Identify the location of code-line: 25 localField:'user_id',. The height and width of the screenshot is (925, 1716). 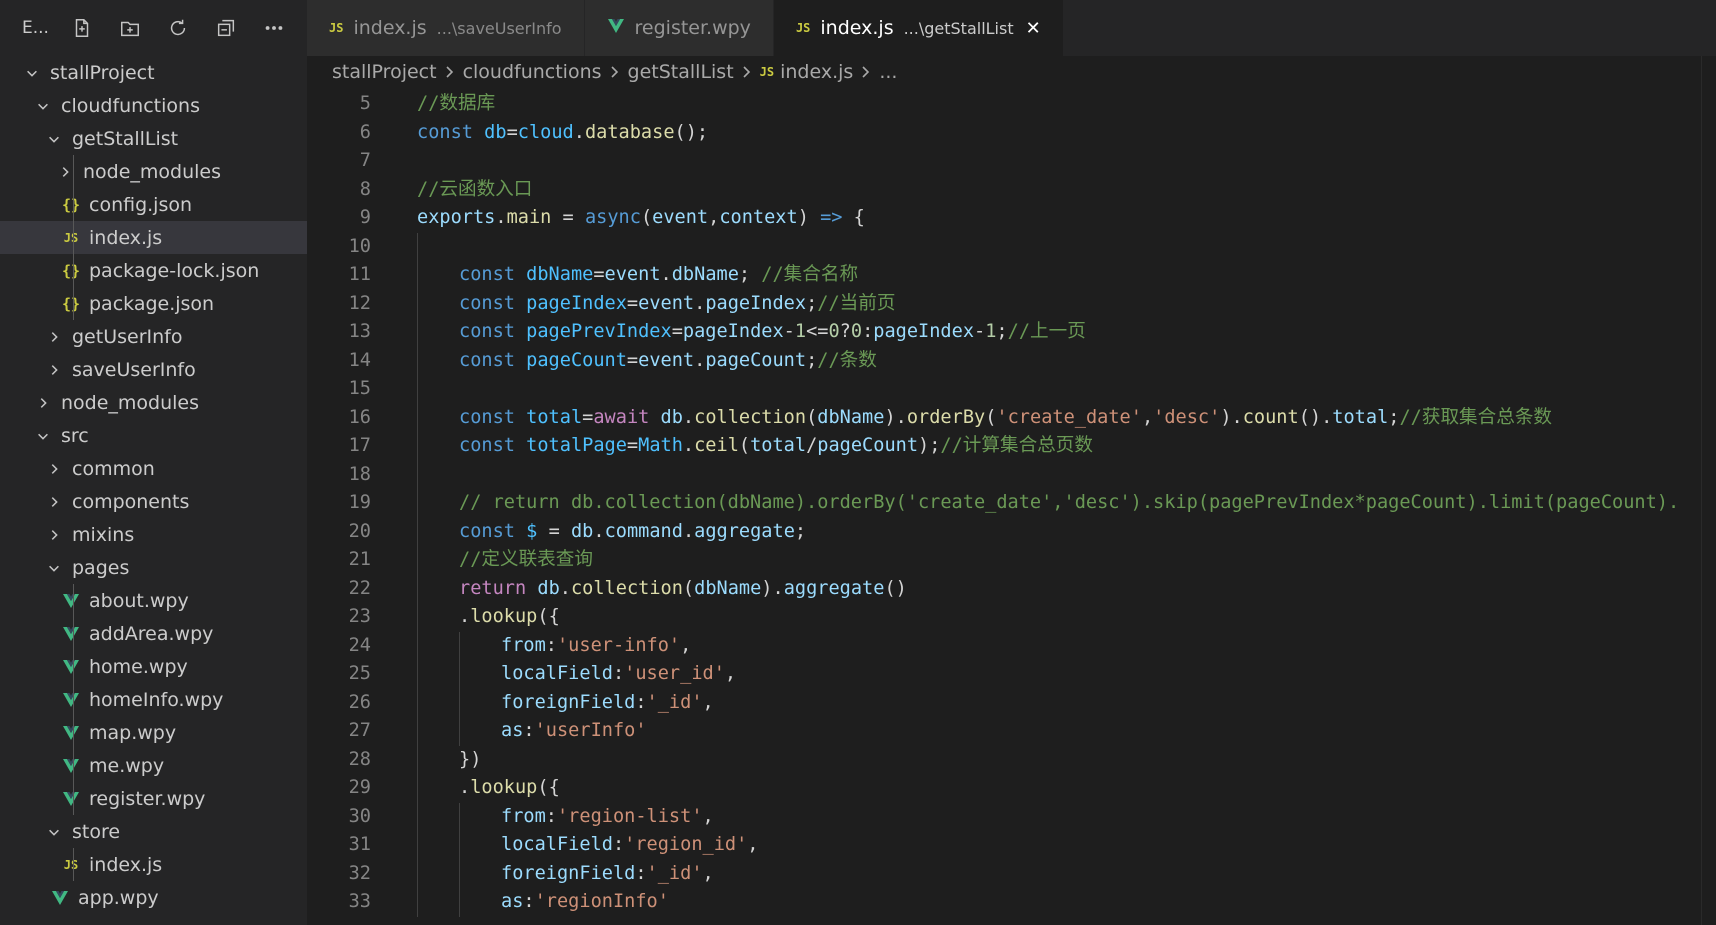
(1011, 674).